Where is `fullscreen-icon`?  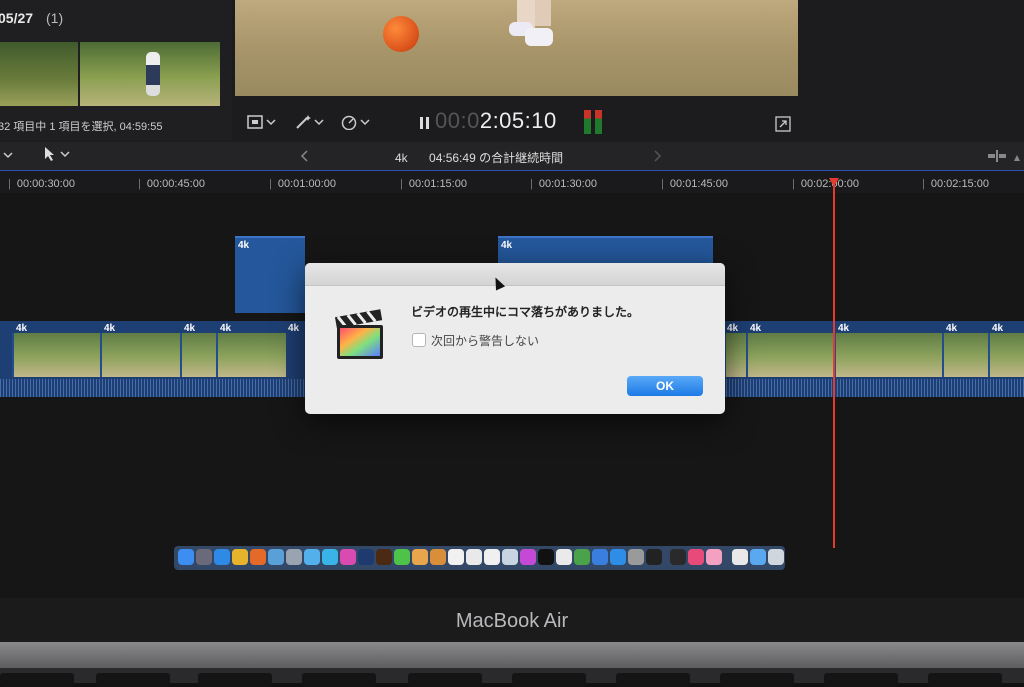
fullscreen-icon is located at coordinates (783, 125).